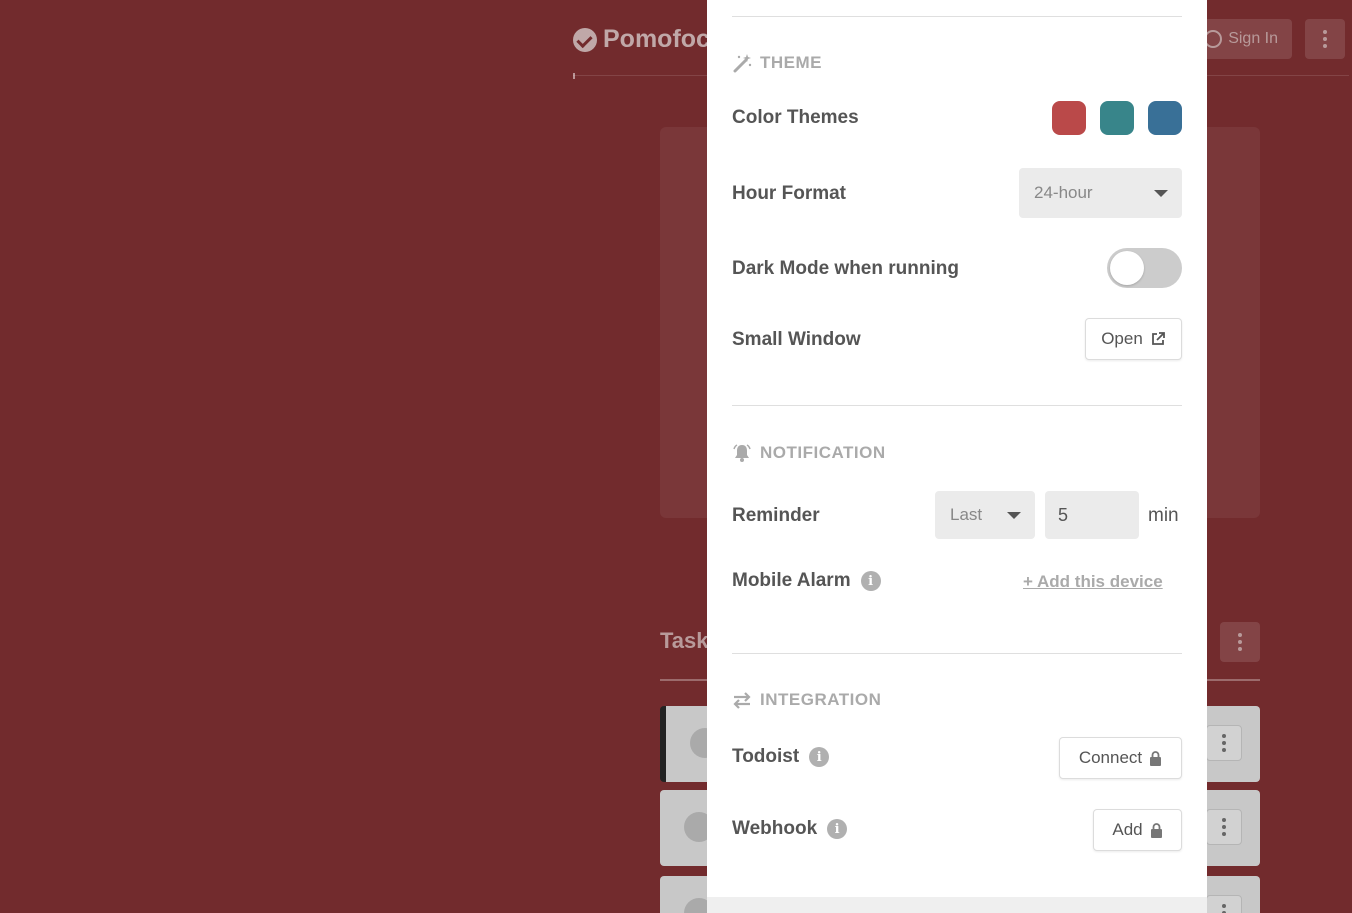 This screenshot has height=913, width=1352. Describe the element at coordinates (1093, 582) in the screenshot. I see `add-device-link: + Add this device` at that location.